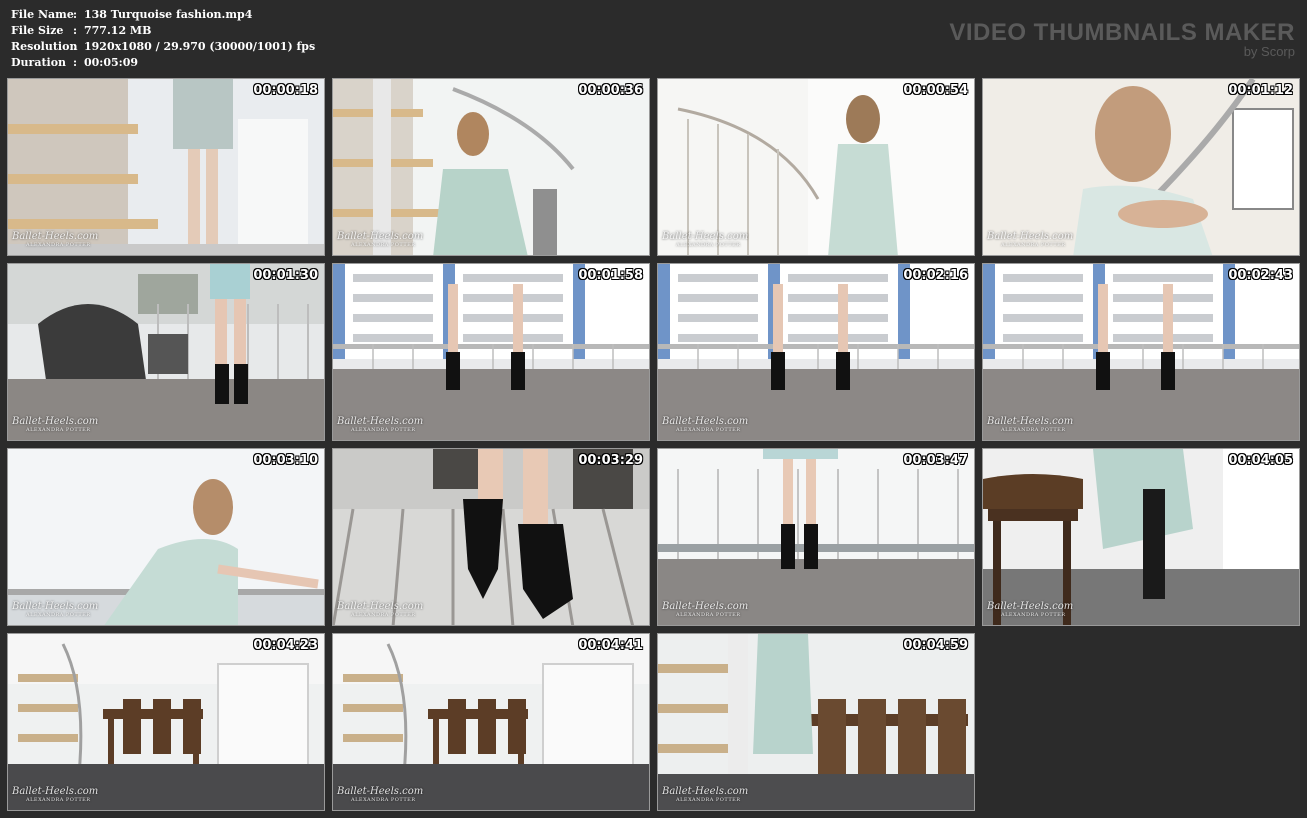 Image resolution: width=1307 pixels, height=818 pixels. Describe the element at coordinates (1260, 90) in the screenshot. I see `timestamp-label: 00:01:12` at that location.